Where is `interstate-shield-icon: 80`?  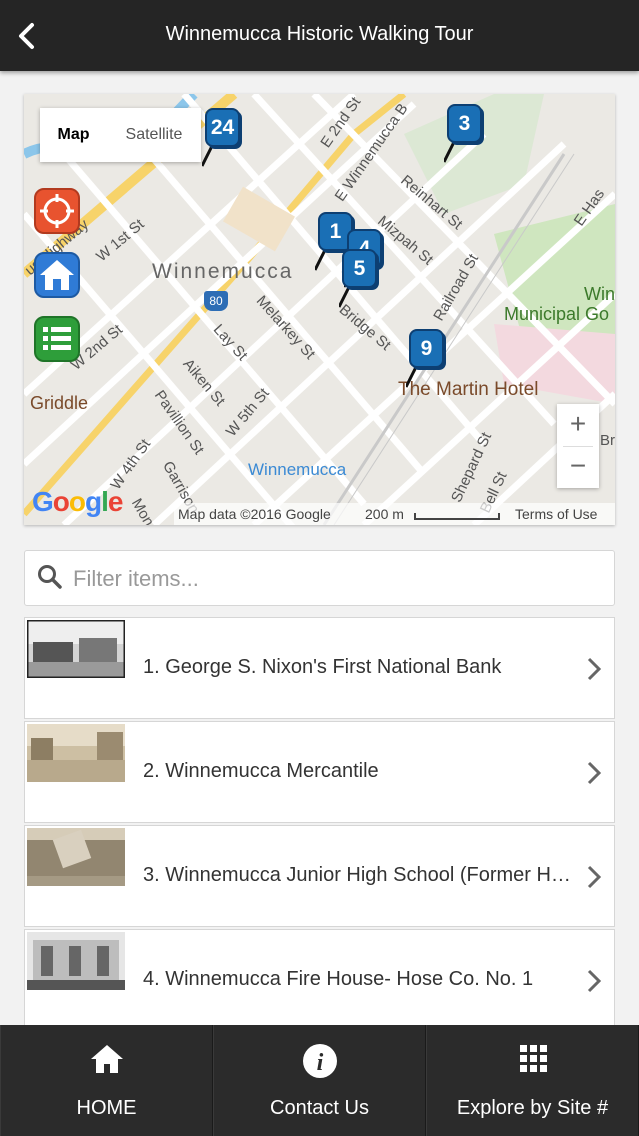
interstate-shield-icon: 80 is located at coordinates (216, 301).